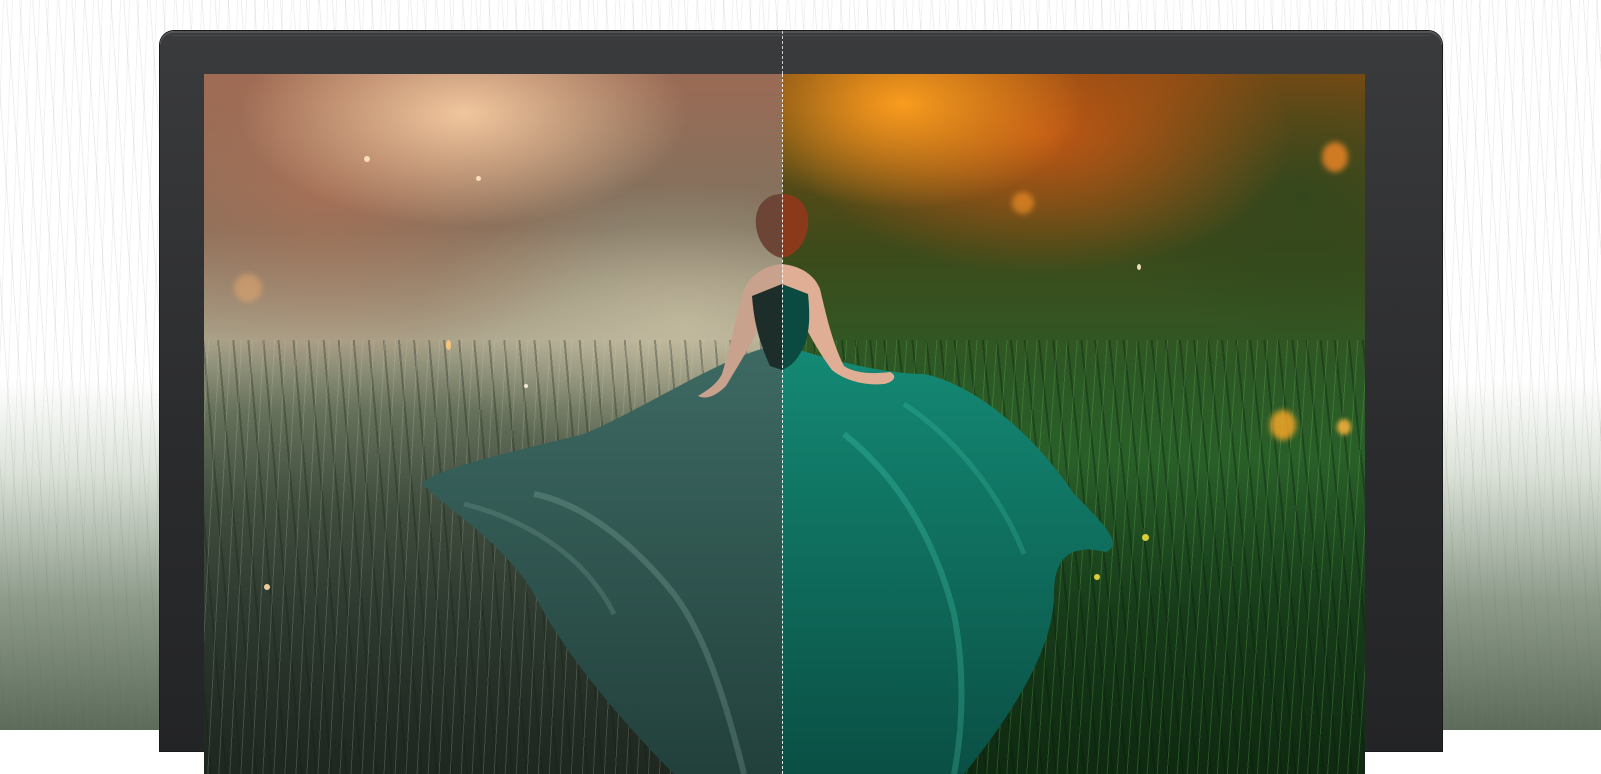  What do you see at coordinates (782, 52) in the screenshot?
I see `bezel-divider-line` at bounding box center [782, 52].